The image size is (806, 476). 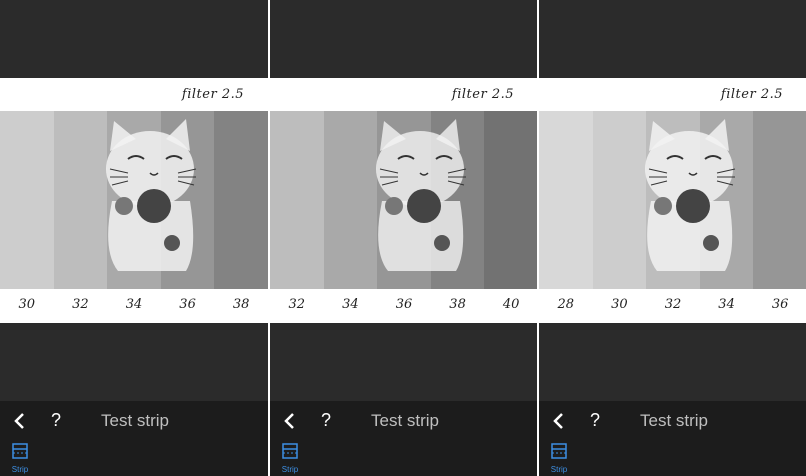 I want to click on exposure-tick: 40, so click(x=511, y=304).